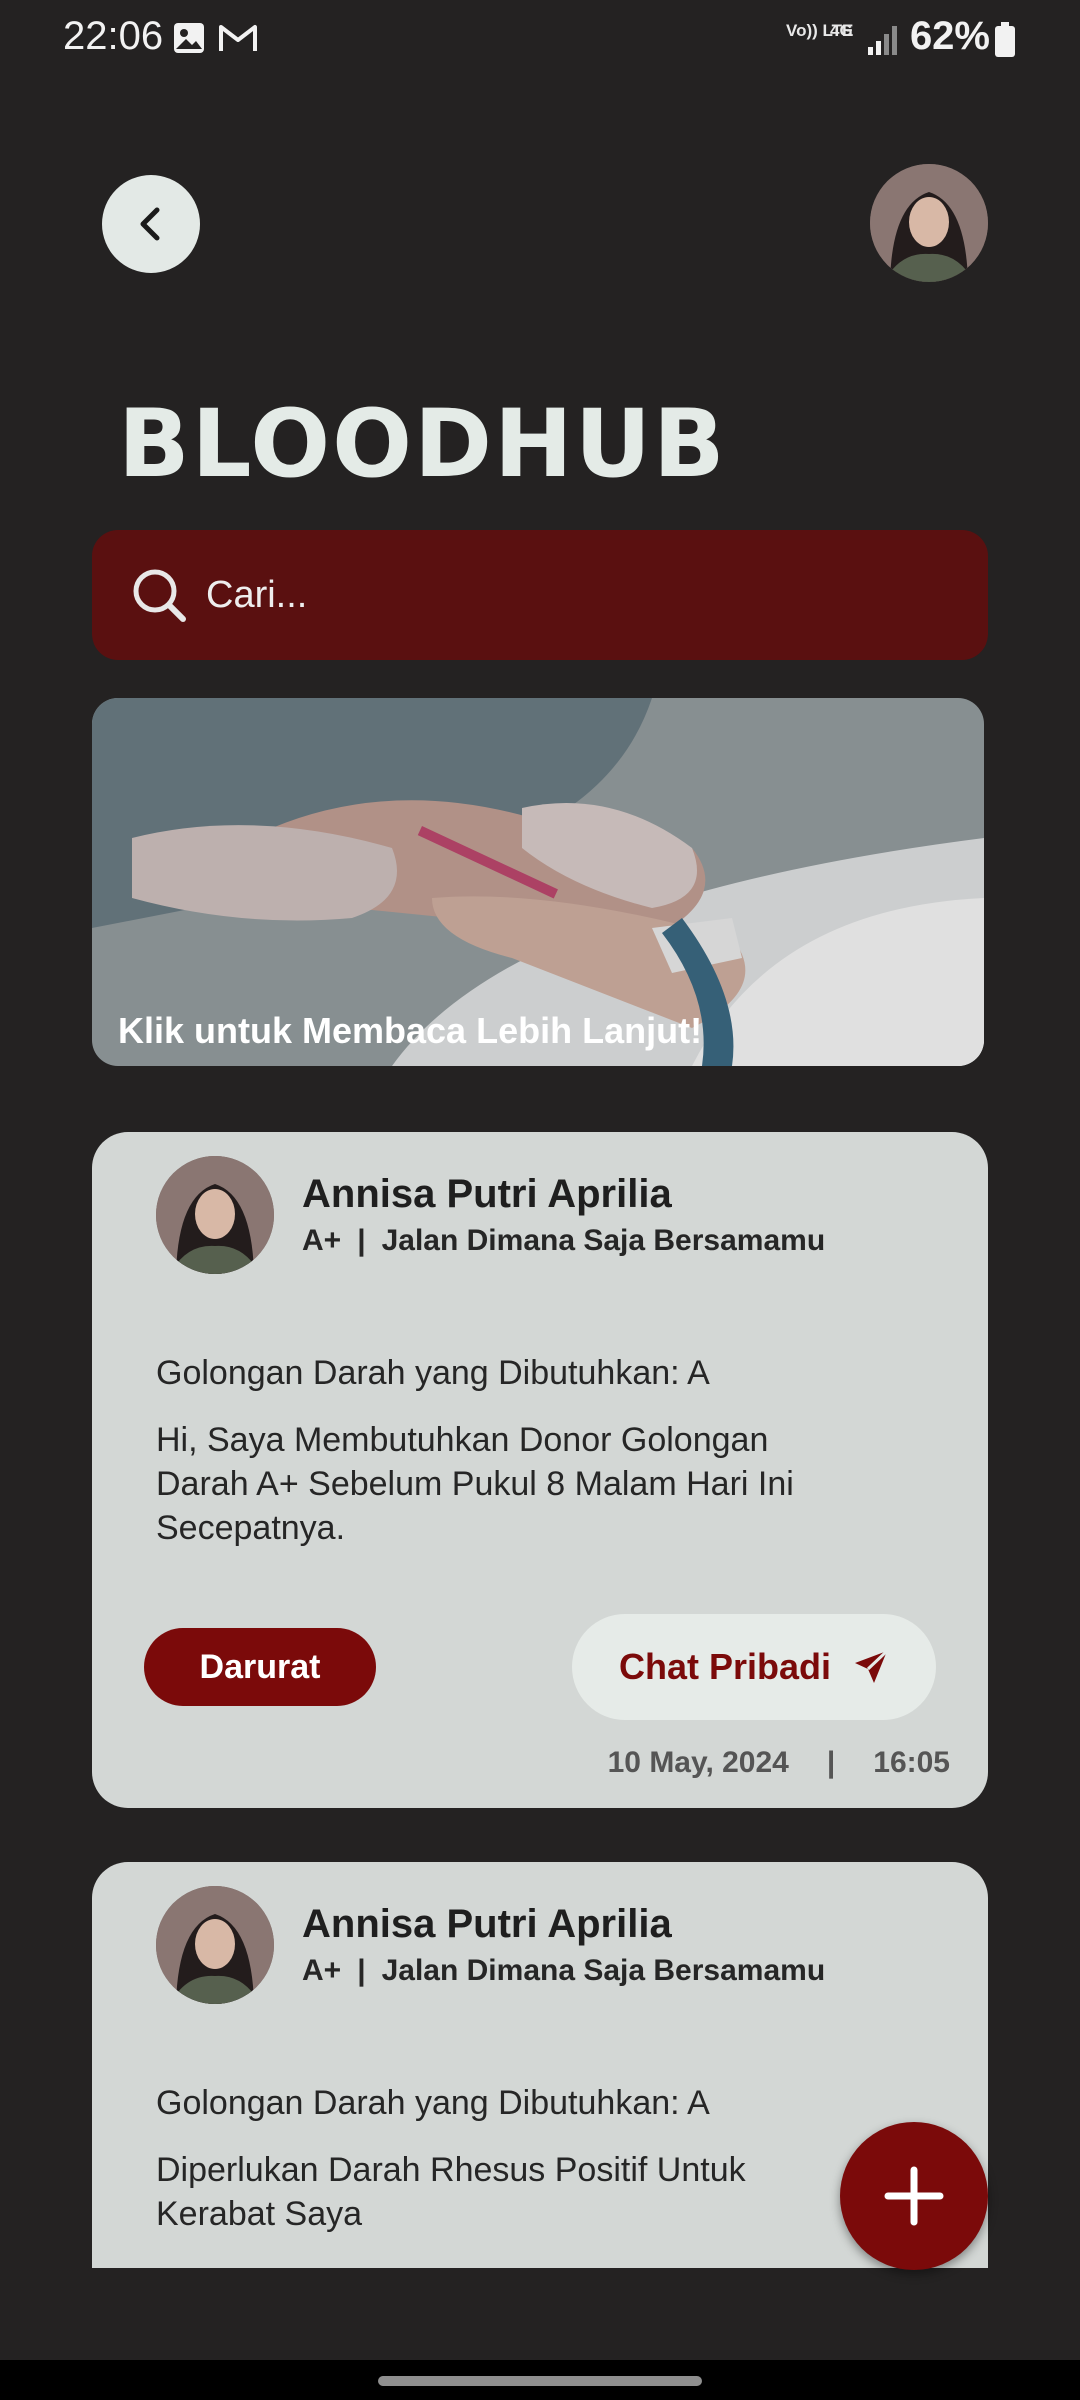  I want to click on private-chat-button: Chat Pribadi, so click(754, 1667).